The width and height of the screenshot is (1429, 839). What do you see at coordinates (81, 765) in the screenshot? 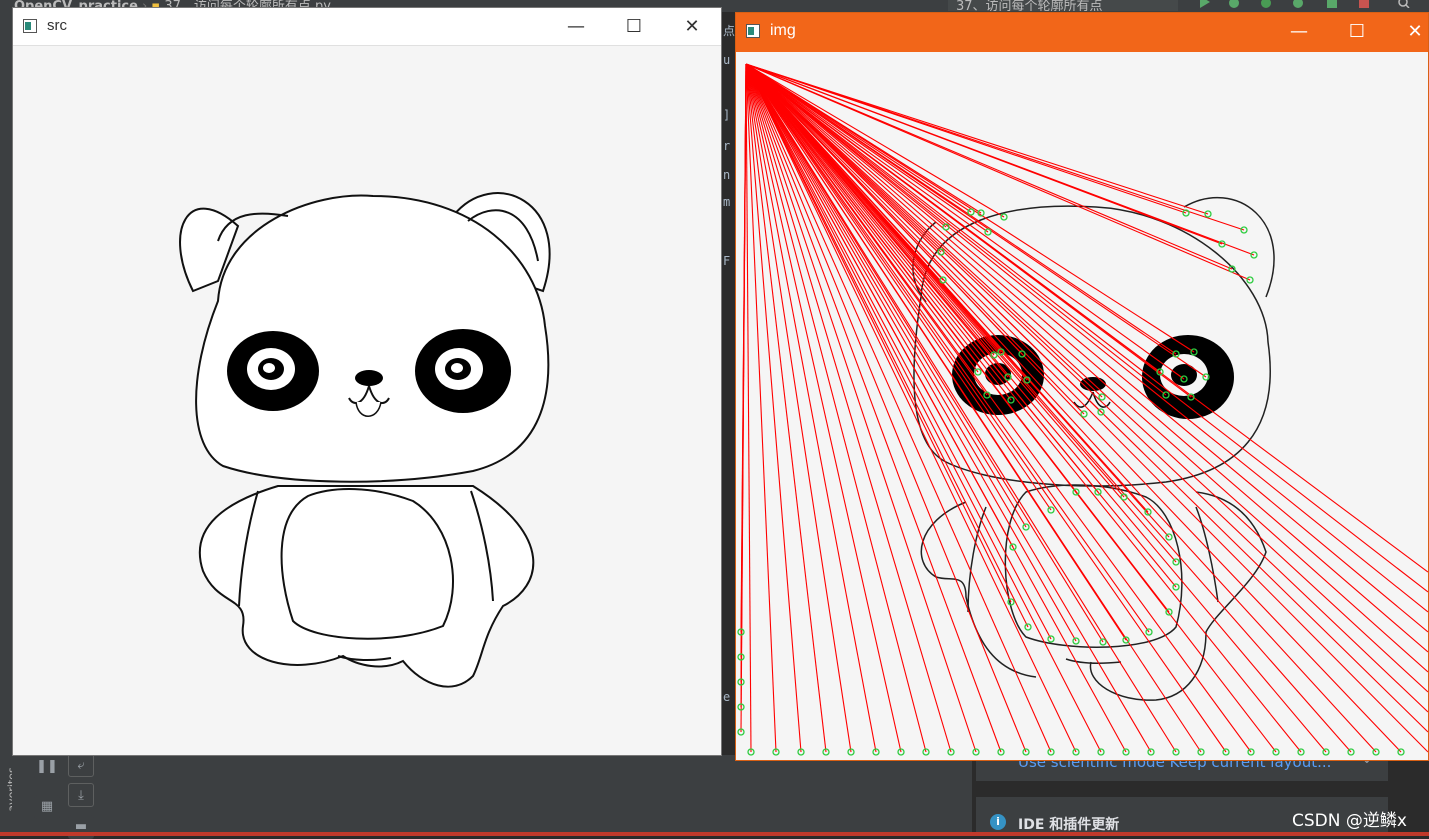
I see `soft-wrap-icon: ⤶` at bounding box center [81, 765].